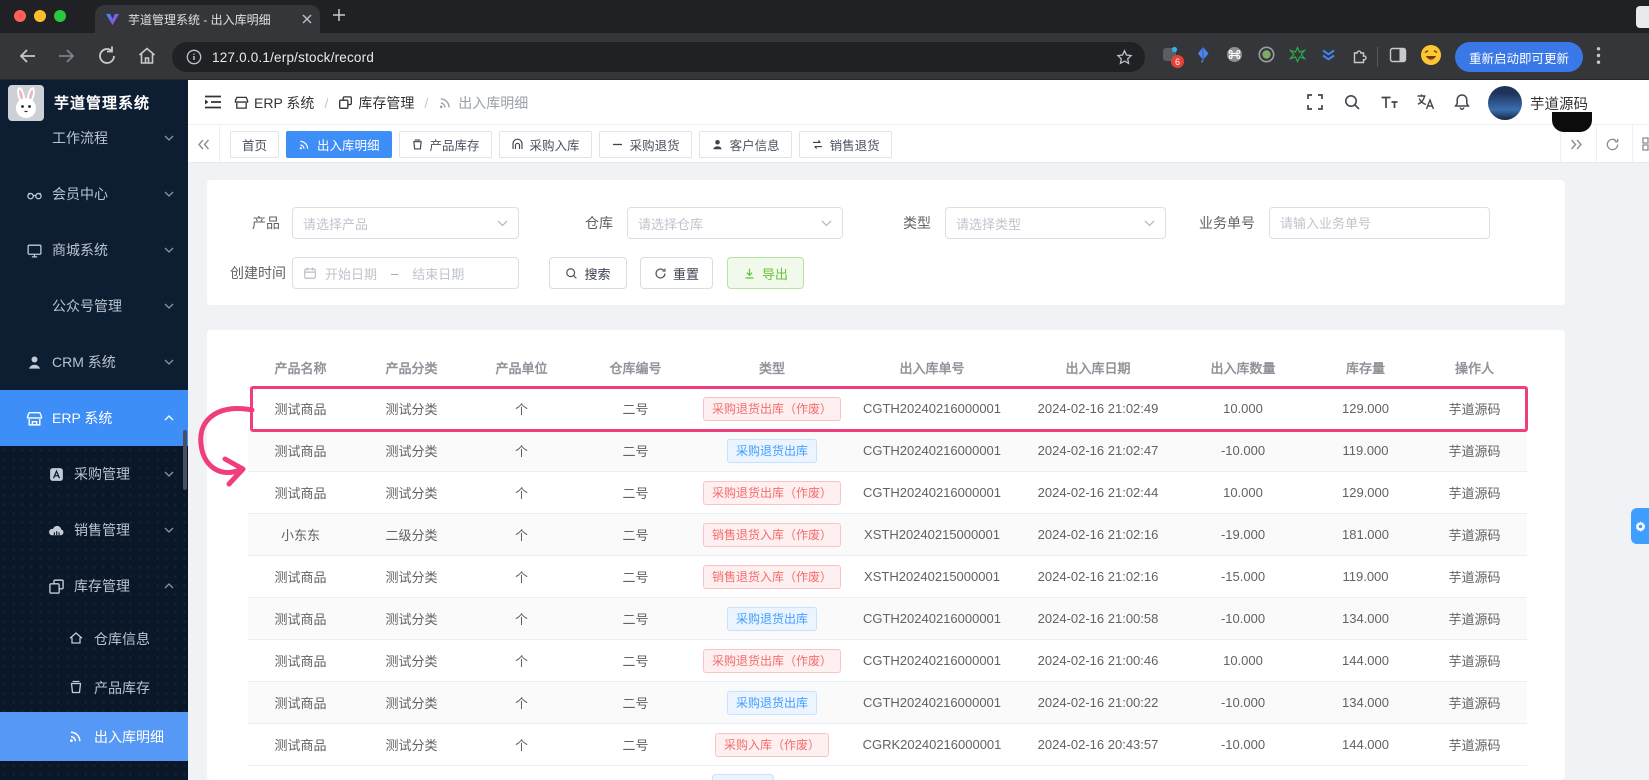 The height and width of the screenshot is (780, 1649). I want to click on zoom-window-button, so click(60, 16).